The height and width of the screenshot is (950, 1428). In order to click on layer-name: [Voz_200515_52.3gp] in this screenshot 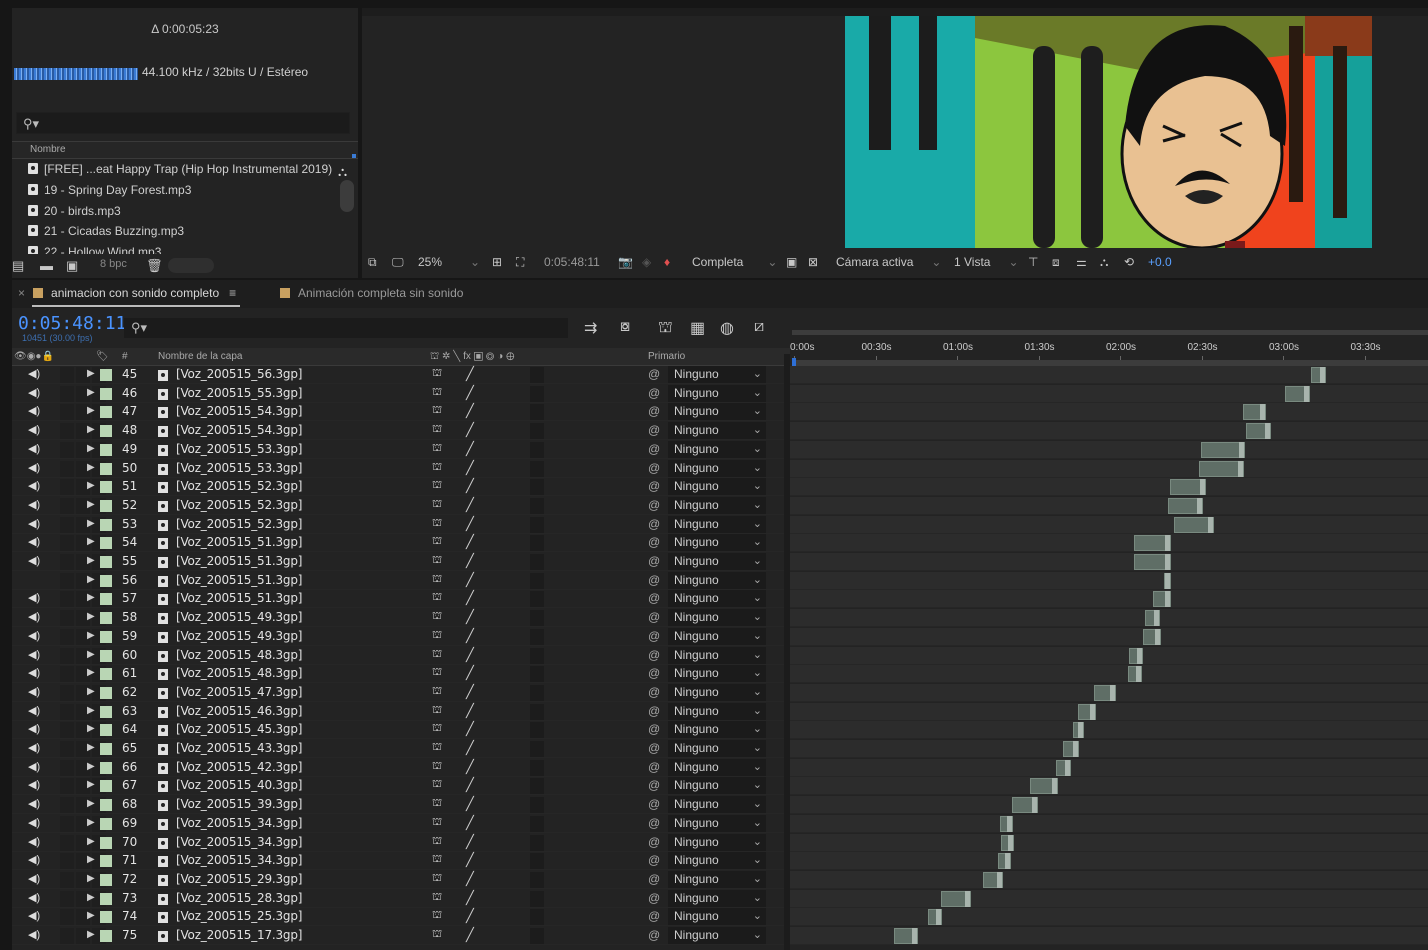, I will do `click(239, 524)`.